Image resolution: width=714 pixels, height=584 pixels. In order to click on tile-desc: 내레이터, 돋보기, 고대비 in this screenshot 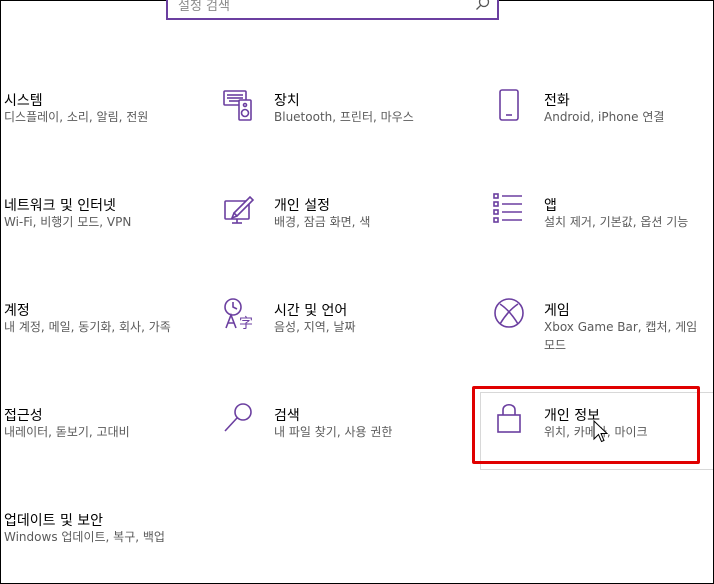, I will do `click(67, 432)`.